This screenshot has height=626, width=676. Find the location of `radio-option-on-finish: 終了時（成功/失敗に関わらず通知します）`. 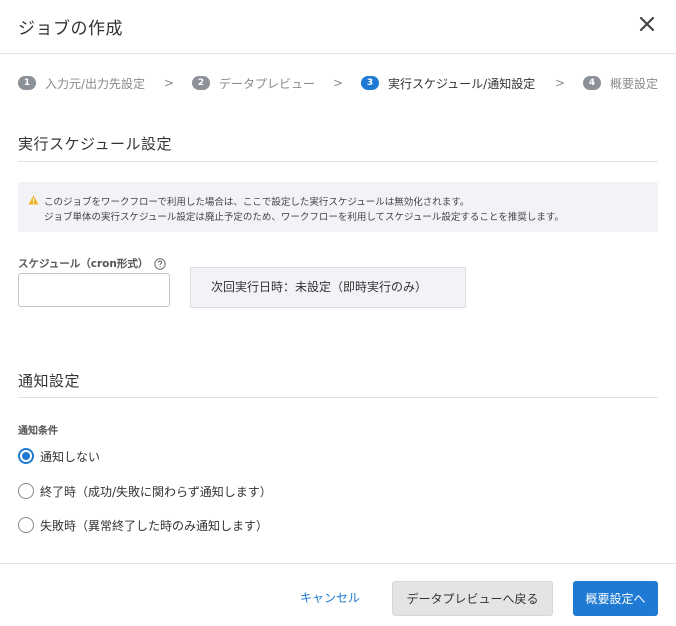

radio-option-on-finish: 終了時（成功/失敗に関わらず通知します） is located at coordinates (145, 491).